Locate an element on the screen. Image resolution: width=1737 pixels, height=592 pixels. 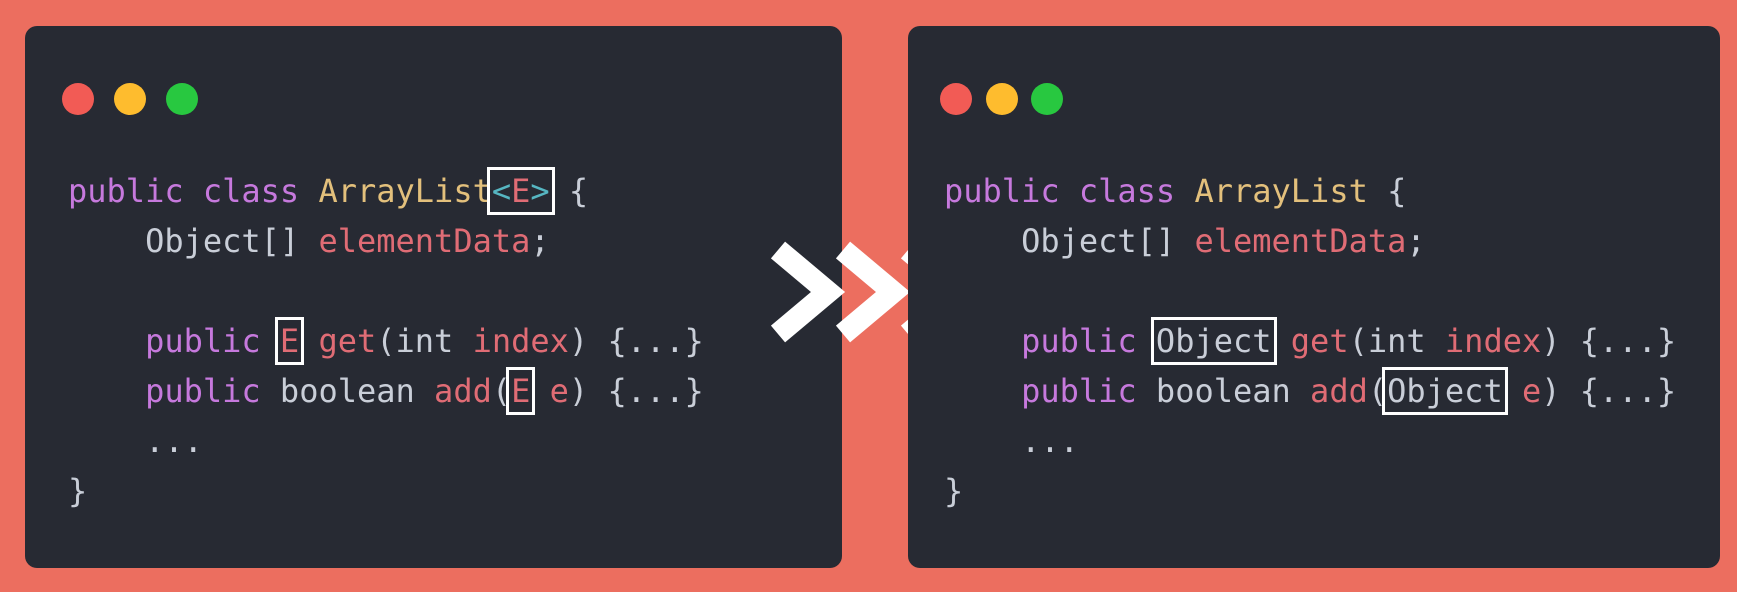
return-type-highlight: E is located at coordinates (289, 341).